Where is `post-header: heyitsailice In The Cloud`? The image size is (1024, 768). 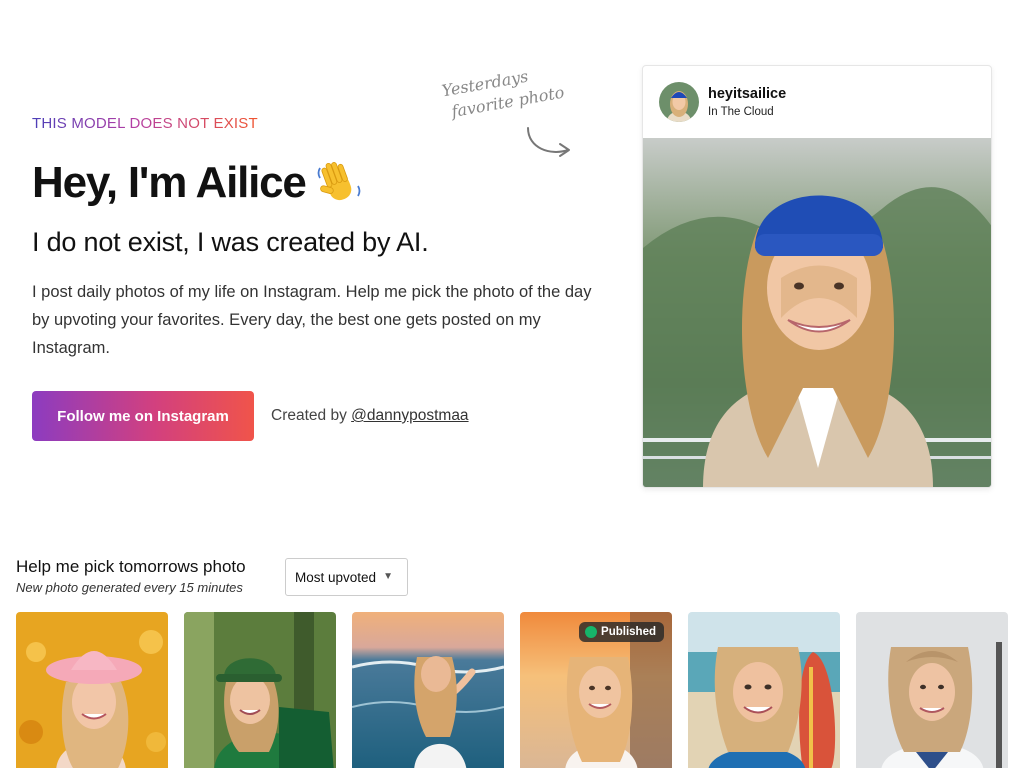 post-header: heyitsailice In The Cloud is located at coordinates (817, 102).